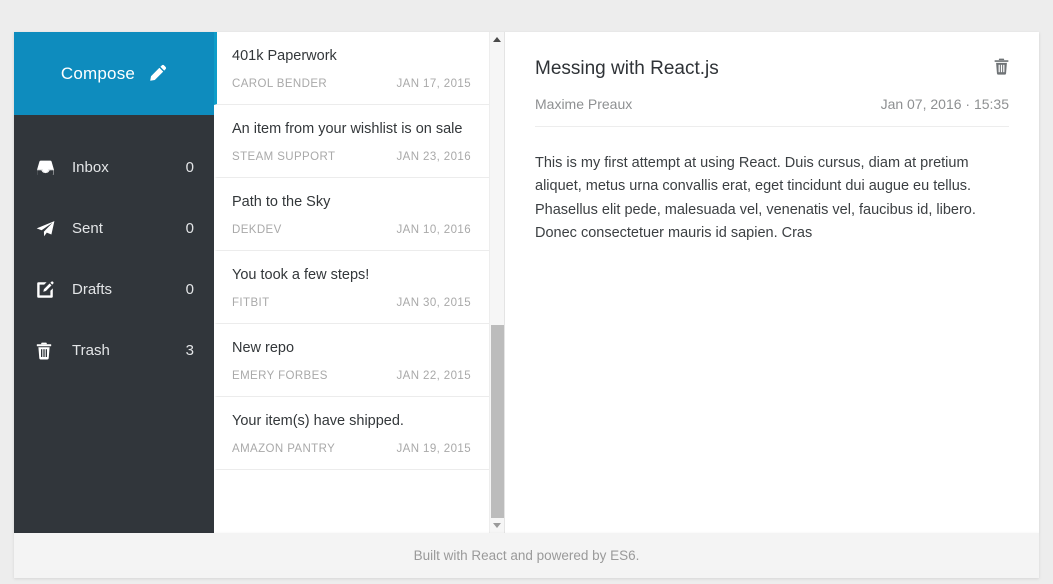  Describe the element at coordinates (280, 376) in the screenshot. I see `email-sender: EMERY FORBES` at that location.